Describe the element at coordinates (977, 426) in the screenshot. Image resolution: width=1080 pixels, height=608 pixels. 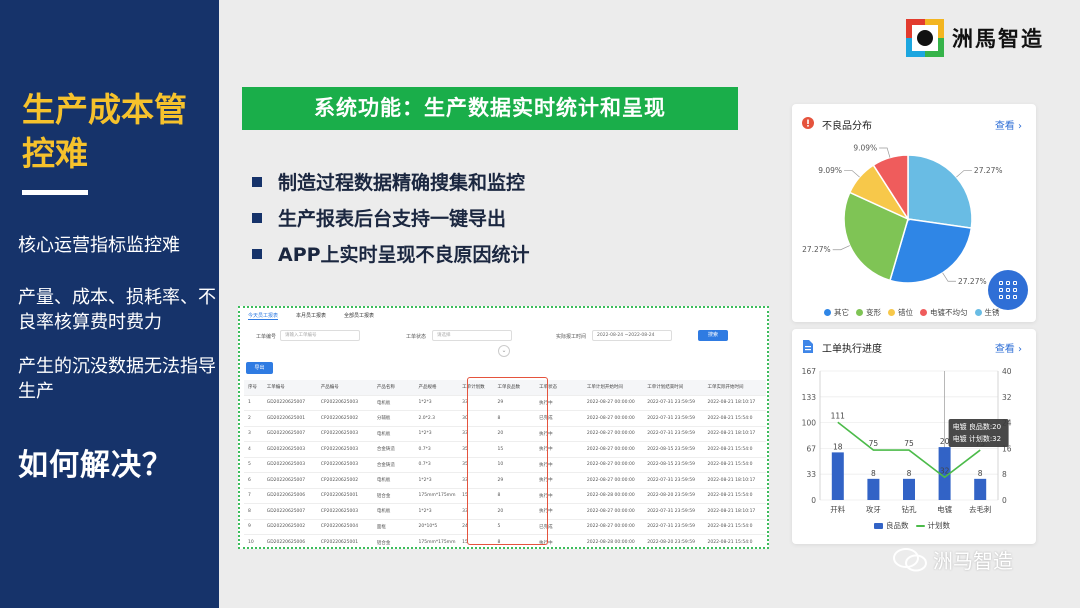
I see `tooltip-line: 电镀 良品数:20` at that location.